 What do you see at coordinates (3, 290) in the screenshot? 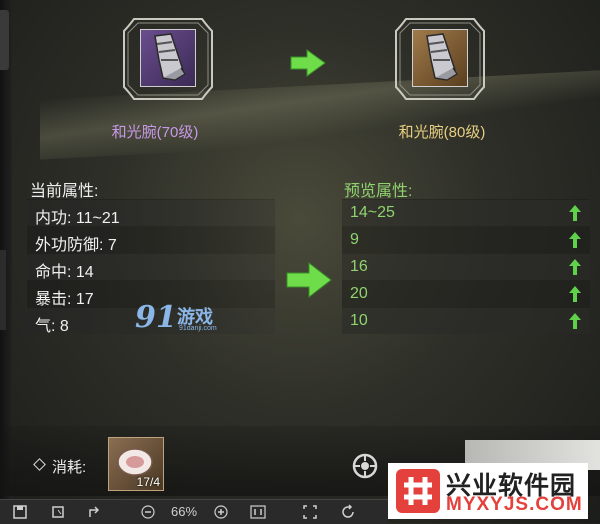
I see `left-scroll-strip` at bounding box center [3, 290].